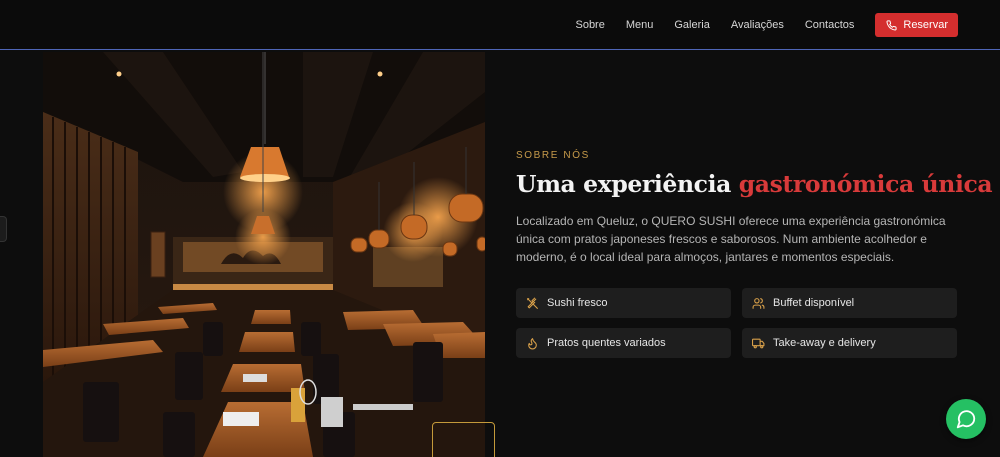 The width and height of the screenshot is (1000, 457). Describe the element at coordinates (758, 303) in the screenshot. I see `users-icon` at that location.